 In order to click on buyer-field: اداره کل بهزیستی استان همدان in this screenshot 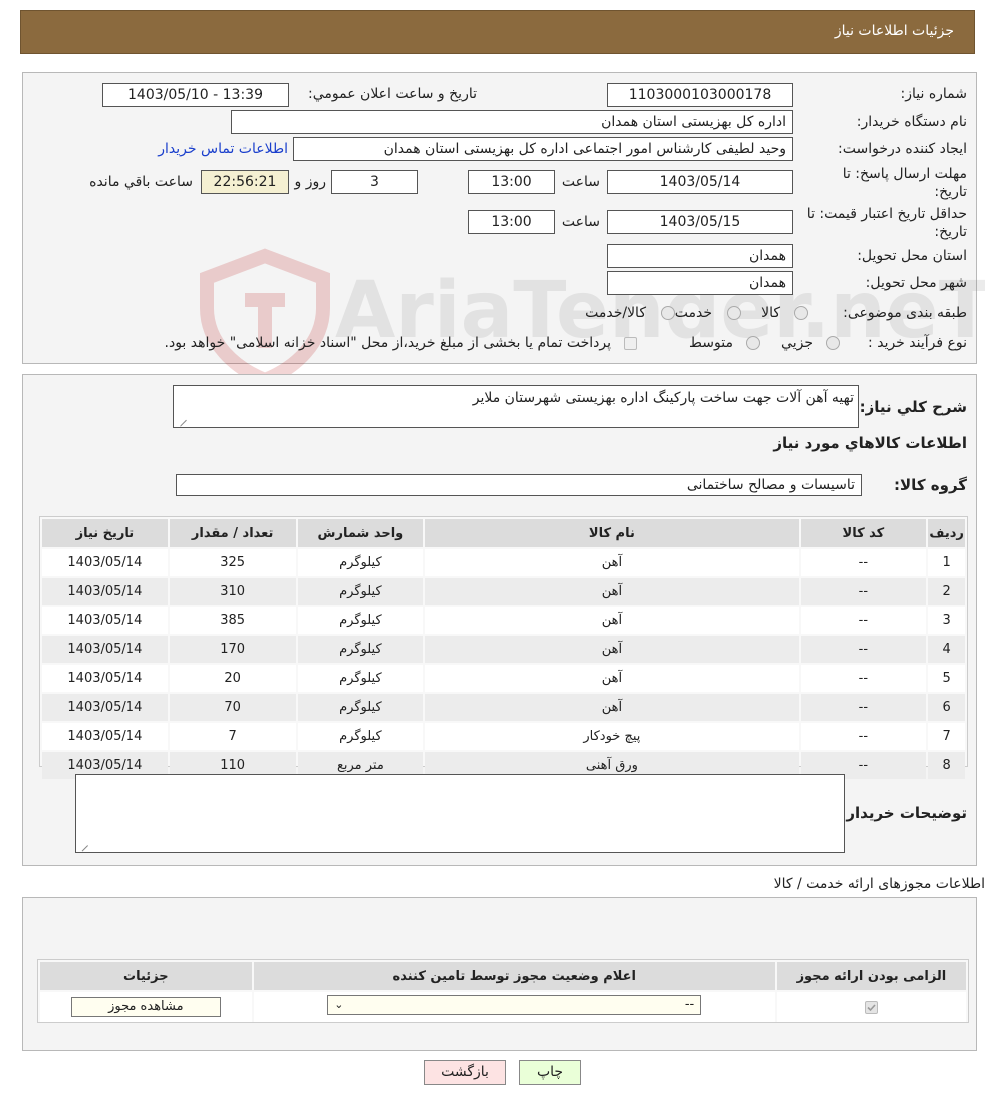, I will do `click(512, 122)`.